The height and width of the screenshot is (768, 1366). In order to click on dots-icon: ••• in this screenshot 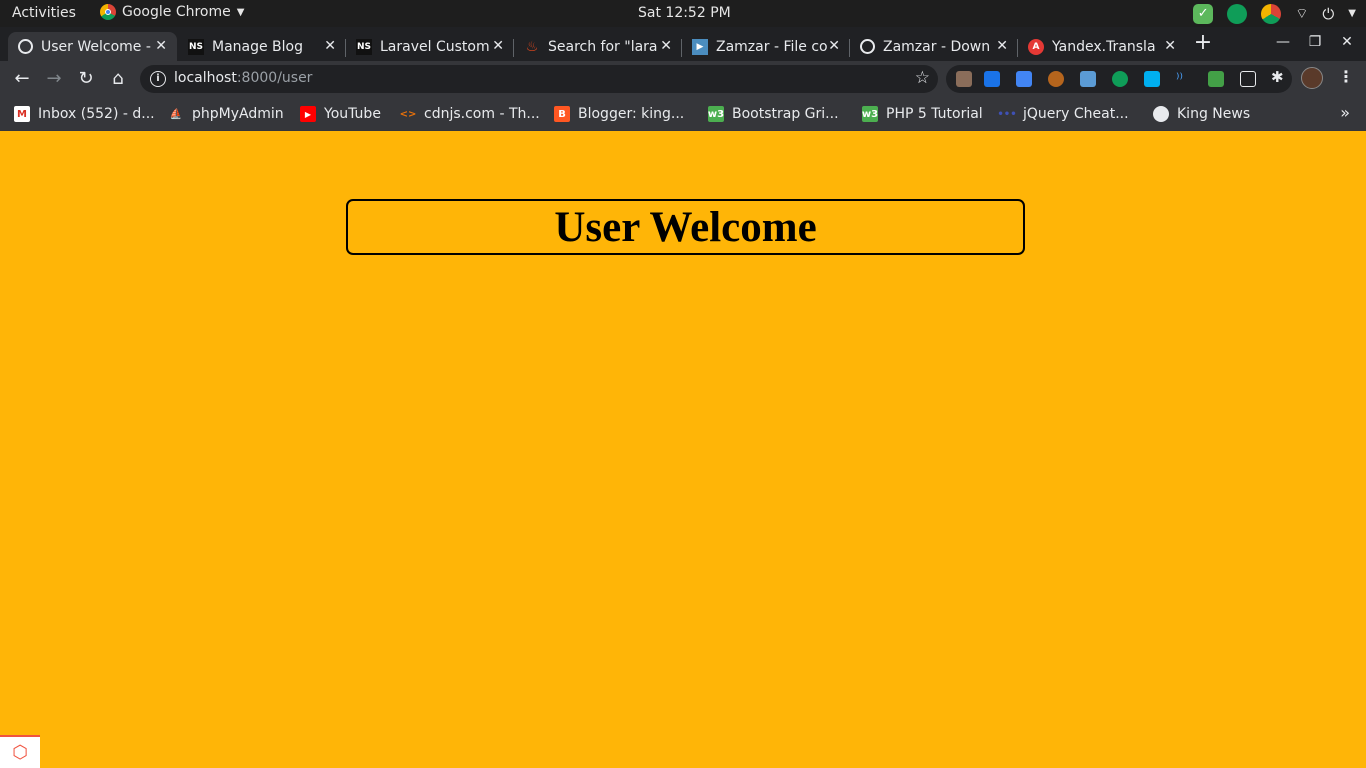, I will do `click(1007, 114)`.